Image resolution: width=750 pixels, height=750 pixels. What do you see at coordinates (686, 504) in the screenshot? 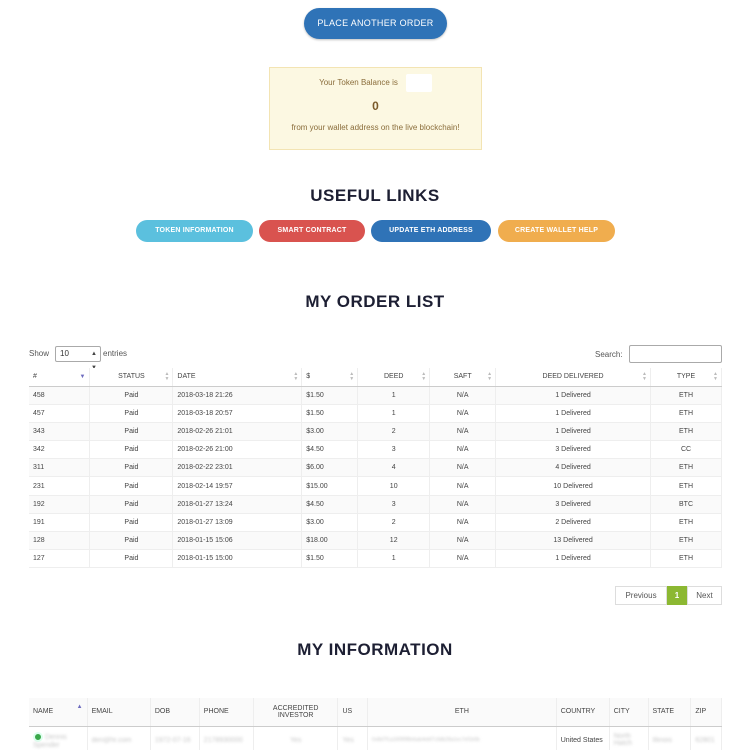
I see `table-cell: BTC` at bounding box center [686, 504].